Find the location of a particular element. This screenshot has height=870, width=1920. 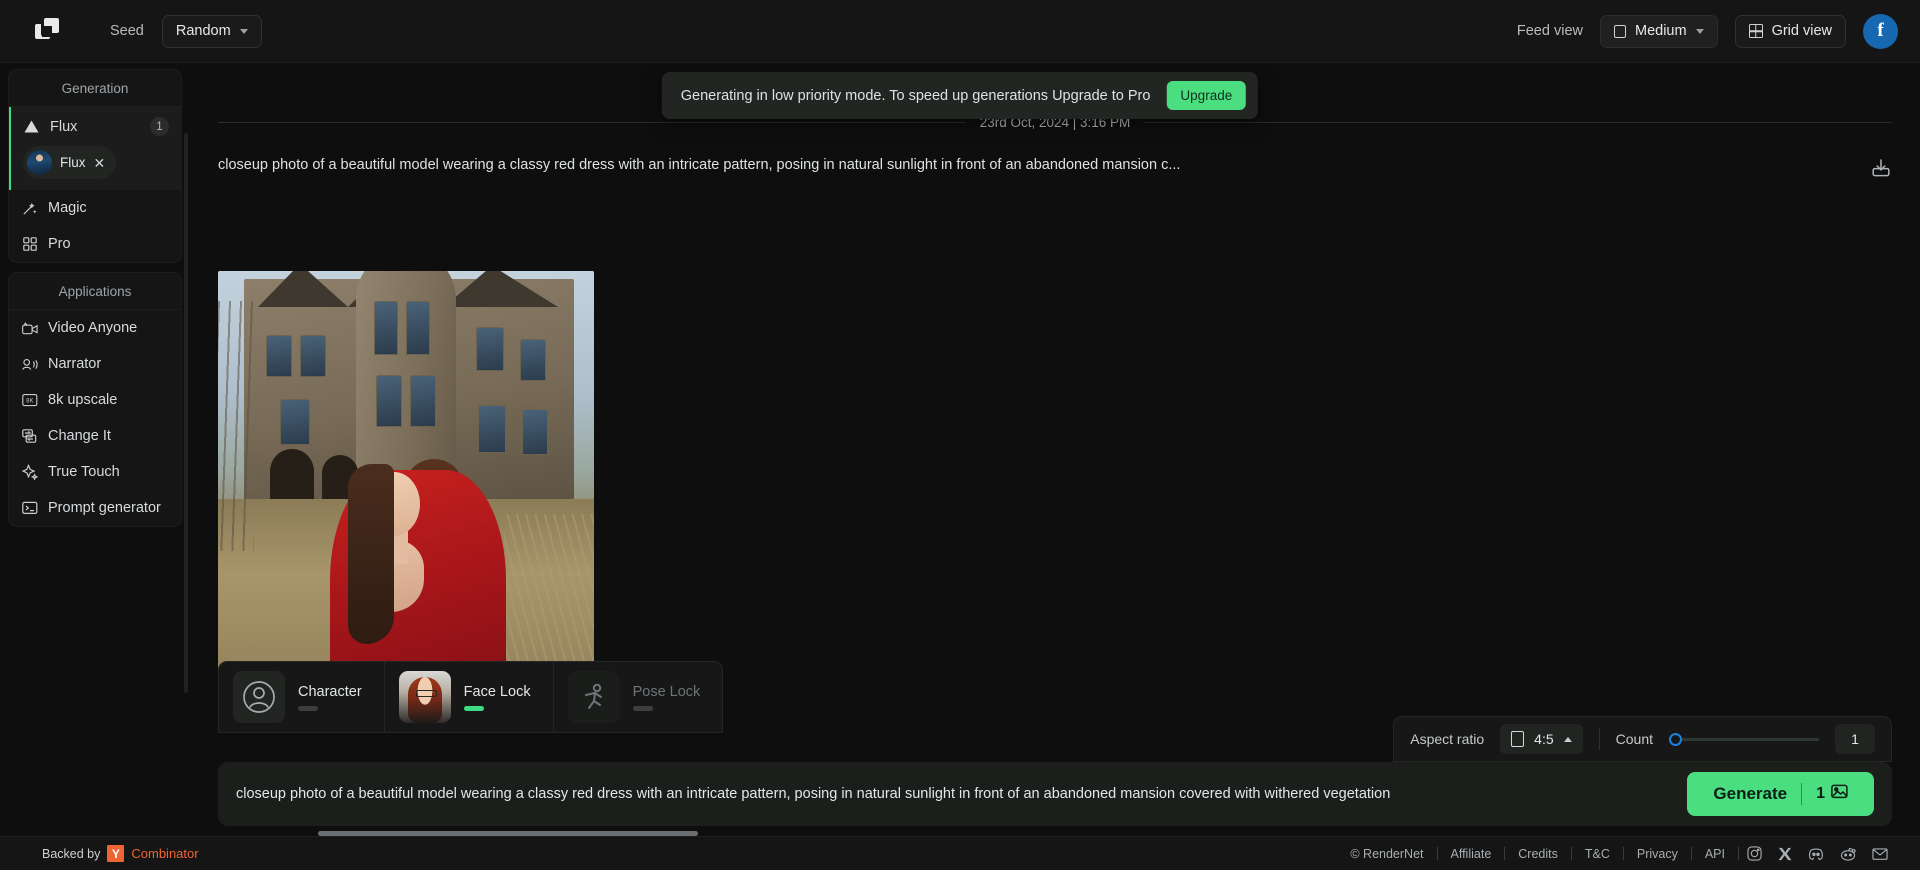

image-size-value: Medium is located at coordinates (1660, 31).